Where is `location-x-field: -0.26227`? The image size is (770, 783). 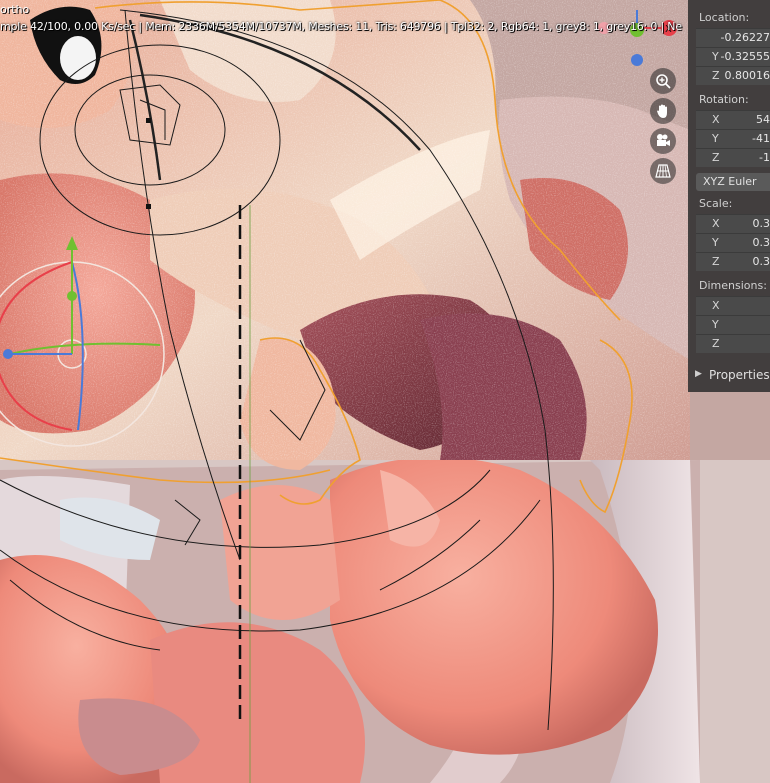
location-x-field: -0.26227 is located at coordinates (733, 37).